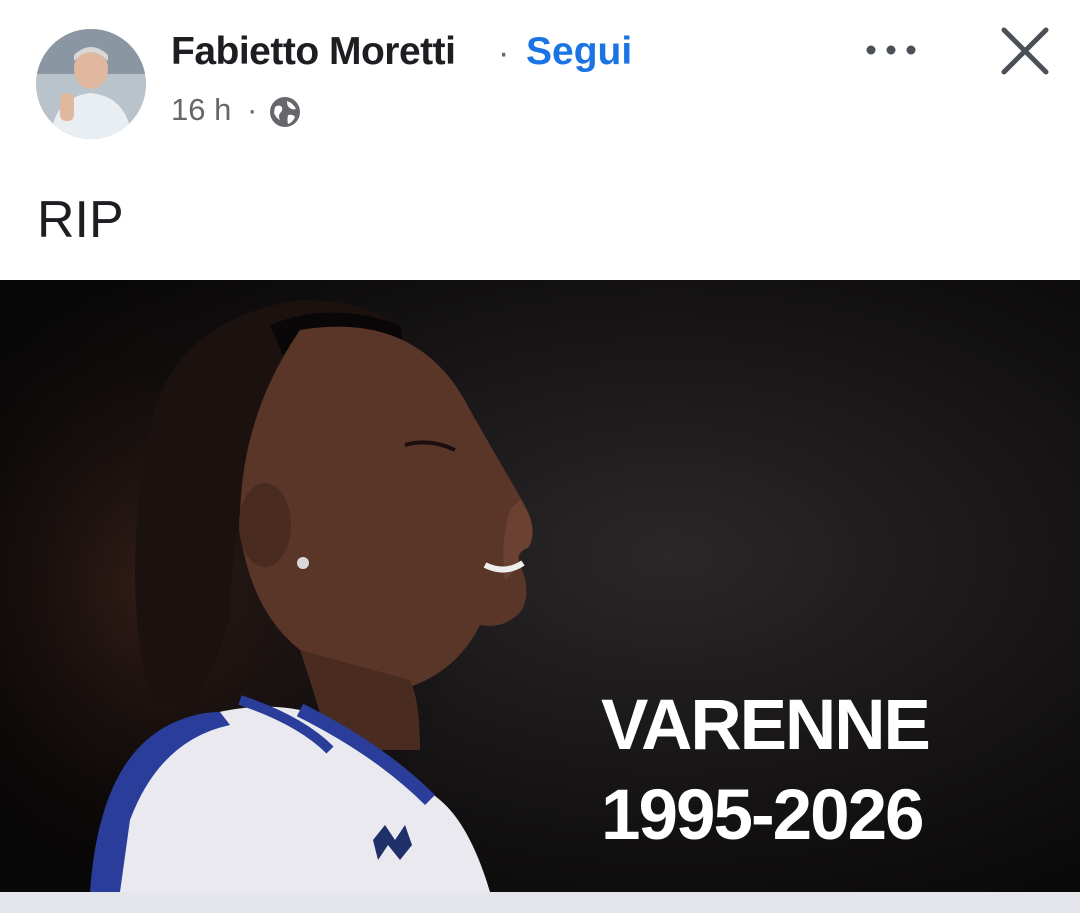  What do you see at coordinates (313, 52) in the screenshot?
I see `author-name: Fabietto Moretti` at bounding box center [313, 52].